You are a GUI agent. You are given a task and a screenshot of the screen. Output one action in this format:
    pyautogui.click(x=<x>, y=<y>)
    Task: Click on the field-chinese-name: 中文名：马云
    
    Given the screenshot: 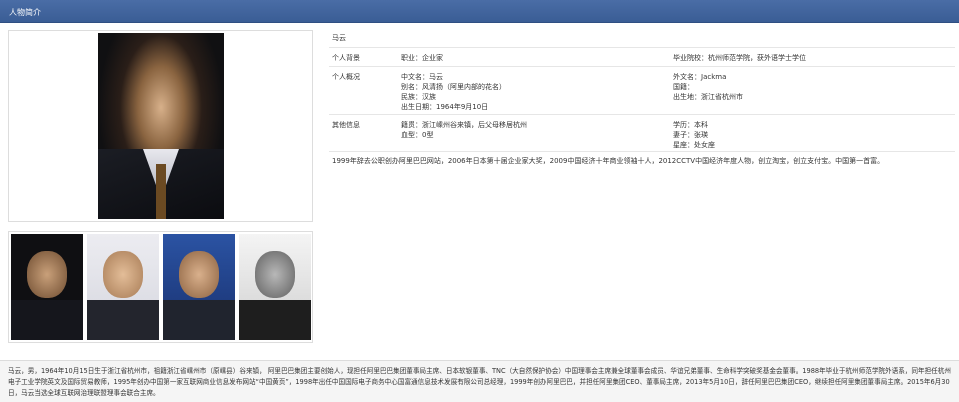 What is the action you would take?
    pyautogui.click(x=422, y=77)
    